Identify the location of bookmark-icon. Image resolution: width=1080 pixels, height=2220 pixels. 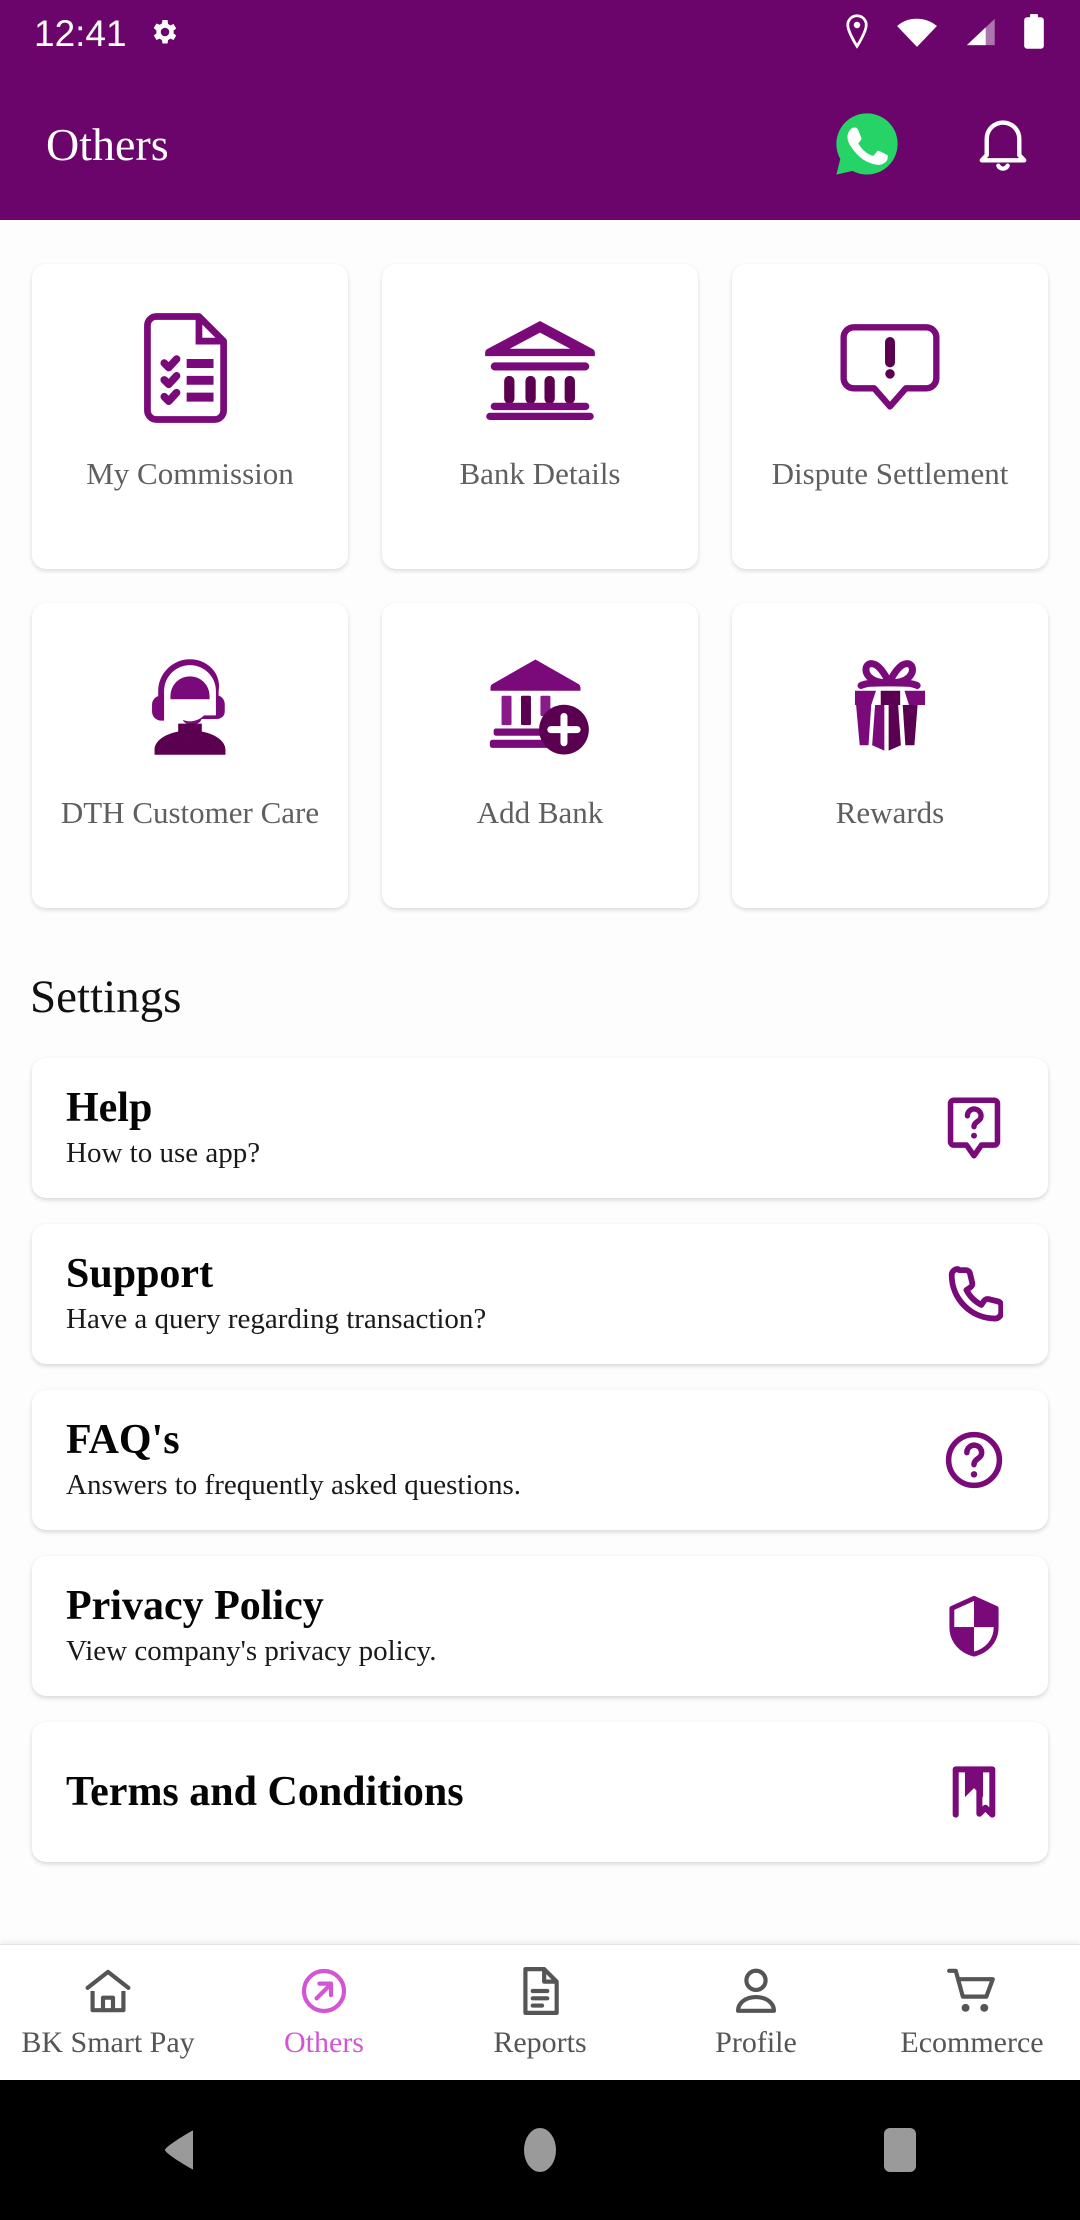
(974, 1792).